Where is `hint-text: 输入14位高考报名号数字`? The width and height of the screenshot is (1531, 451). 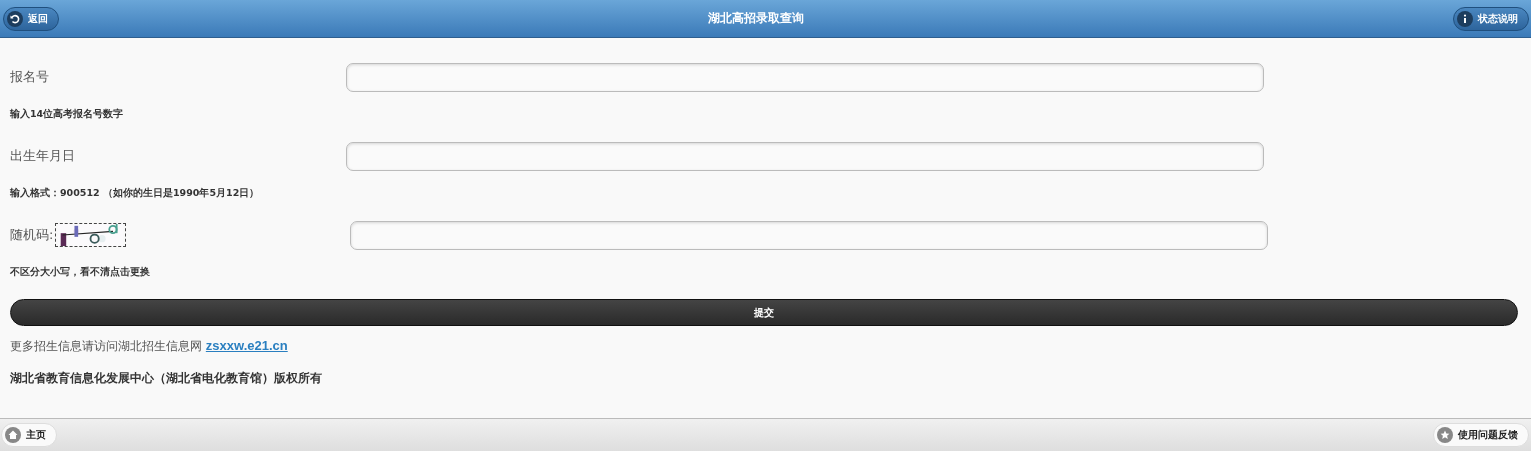 hint-text: 输入14位高考报名号数字 is located at coordinates (67, 114).